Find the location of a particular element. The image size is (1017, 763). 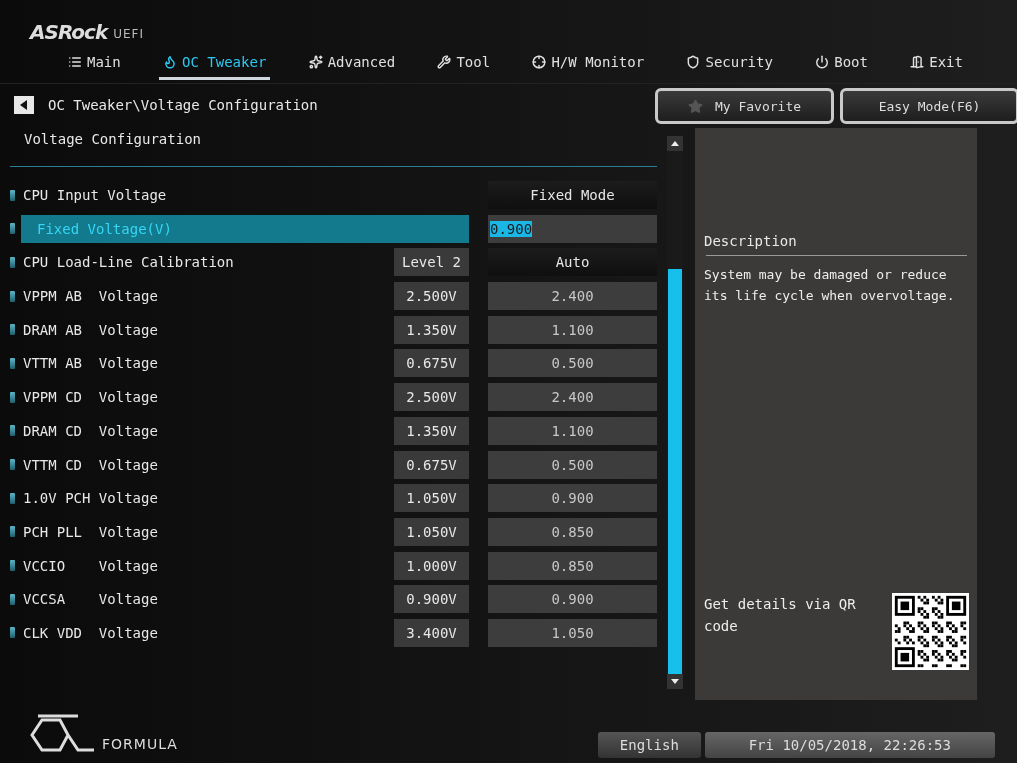

formula-brand: FORMULA is located at coordinates (140, 745).